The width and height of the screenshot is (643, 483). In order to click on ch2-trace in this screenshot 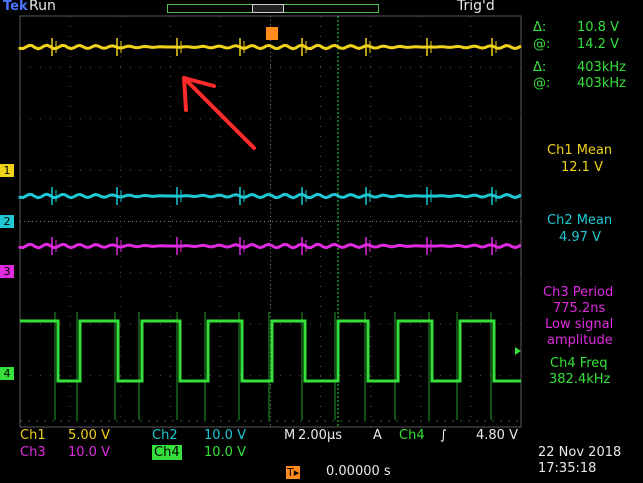, I will do `click(270, 196)`.